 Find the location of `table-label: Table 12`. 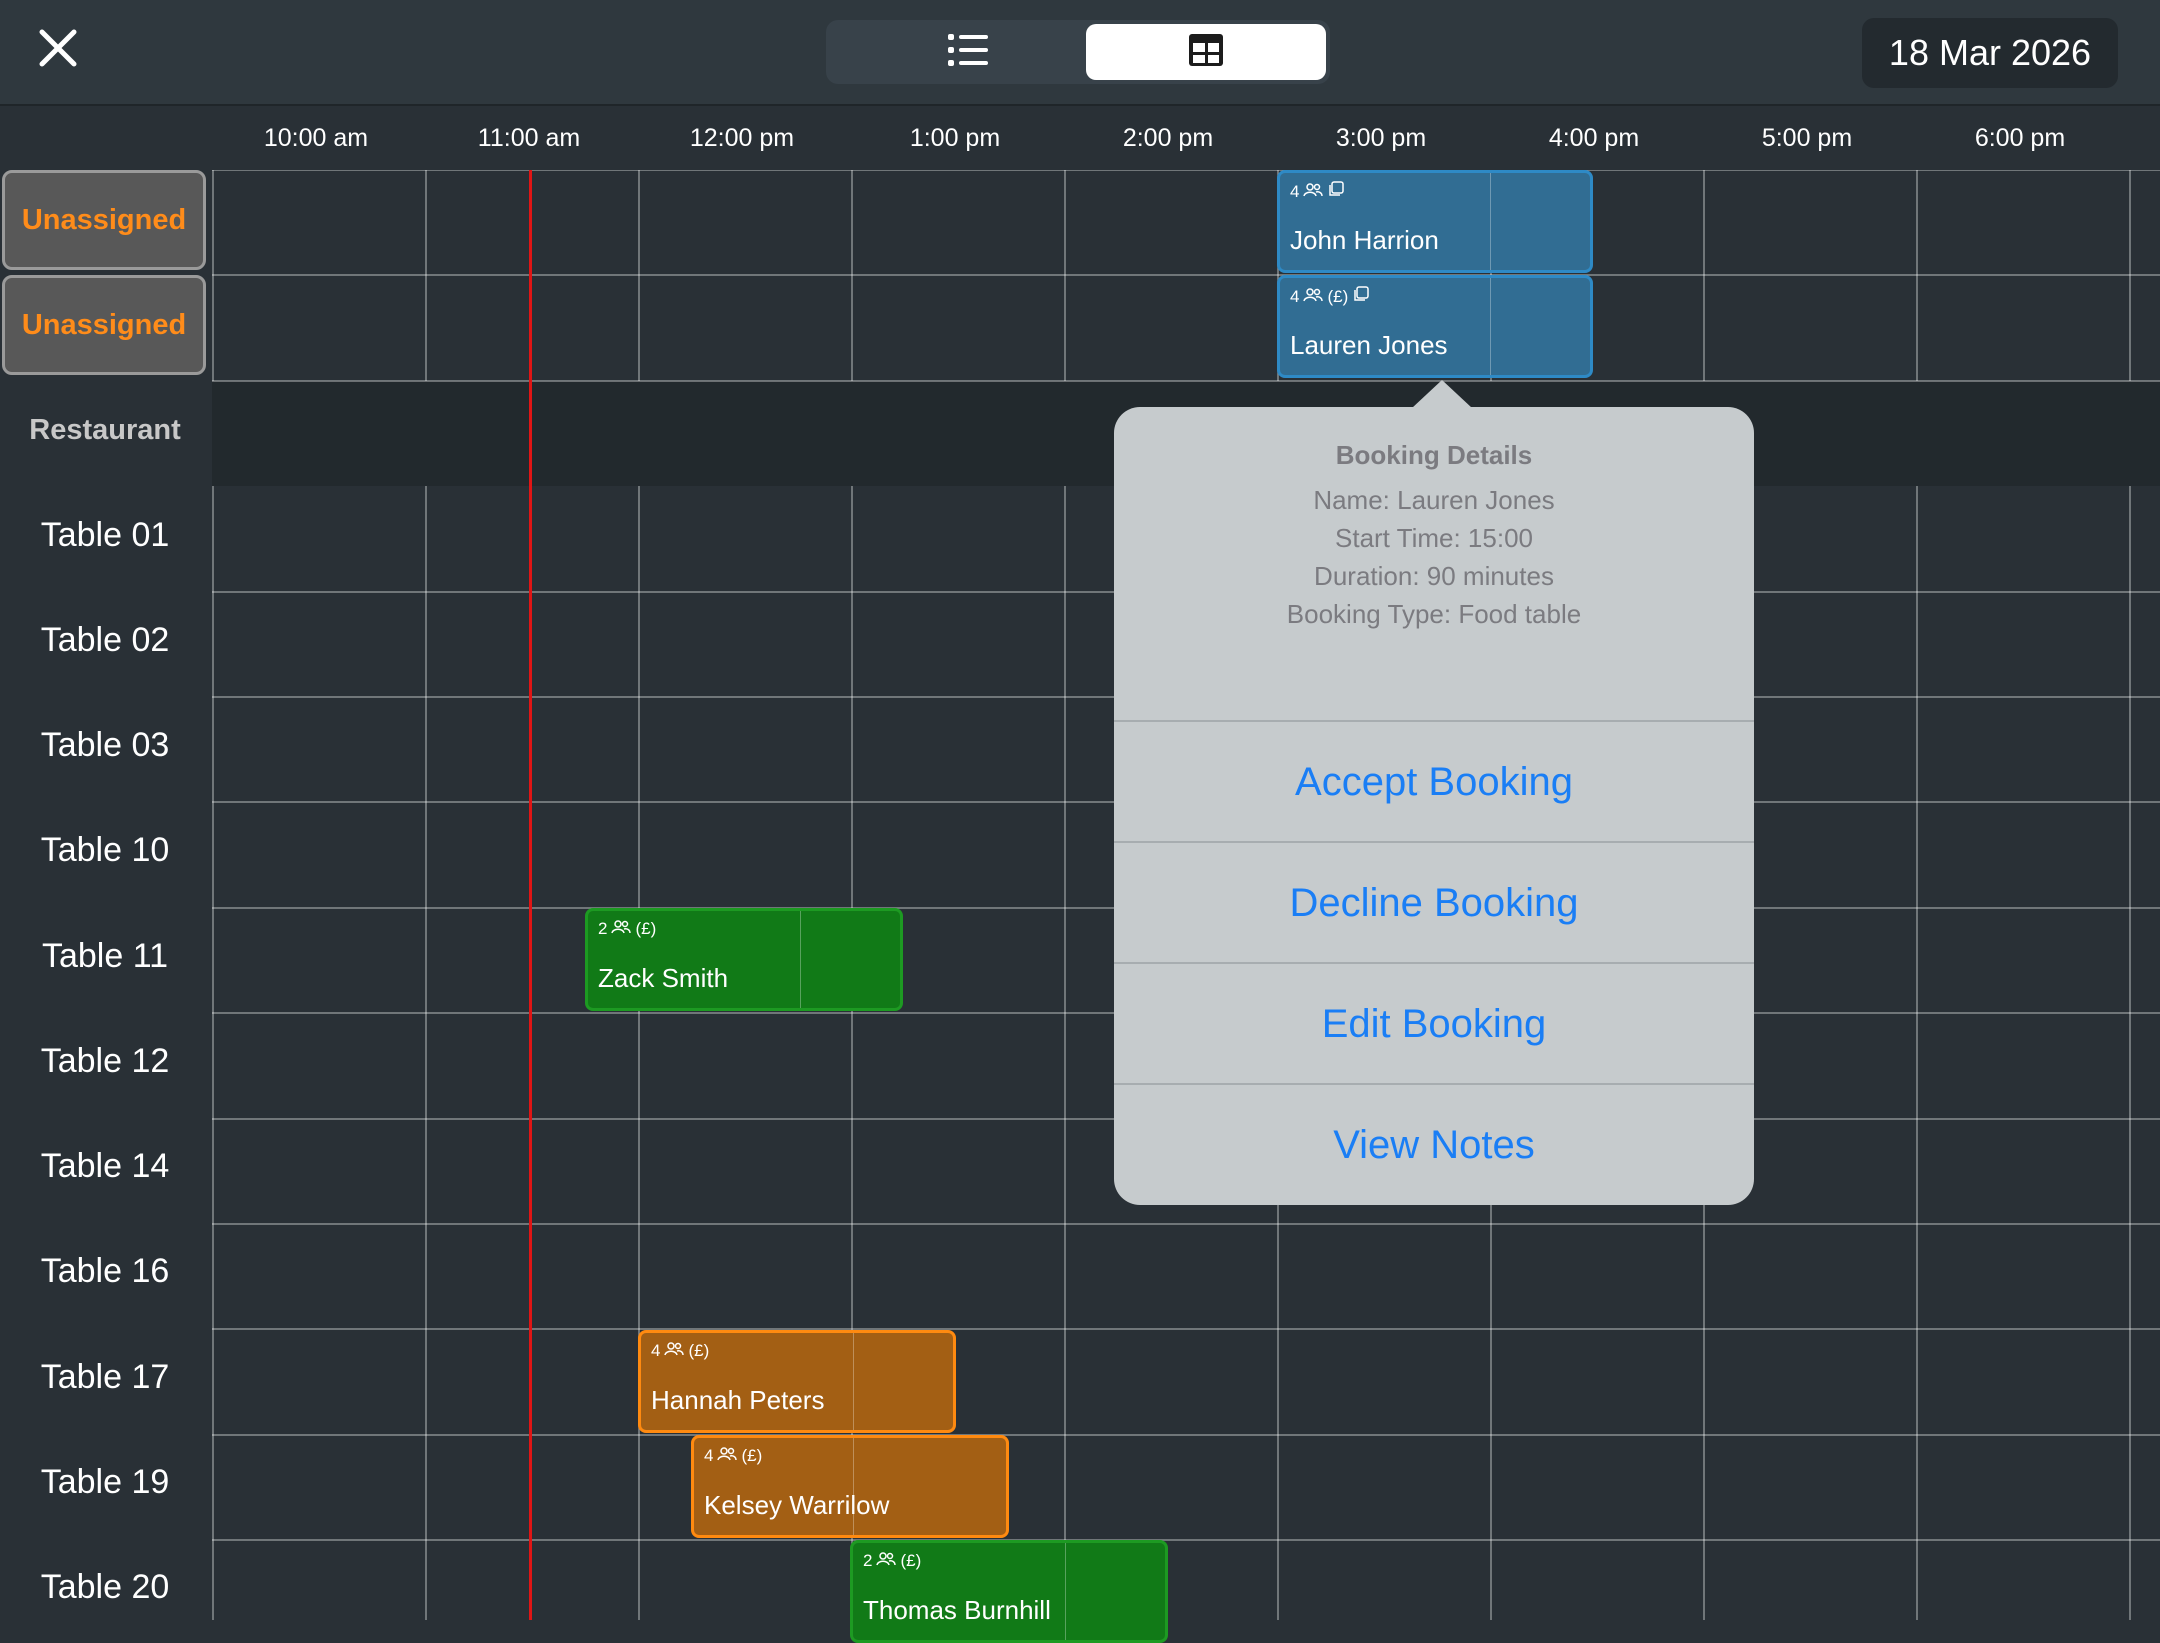

table-label: Table 12 is located at coordinates (105, 1061).